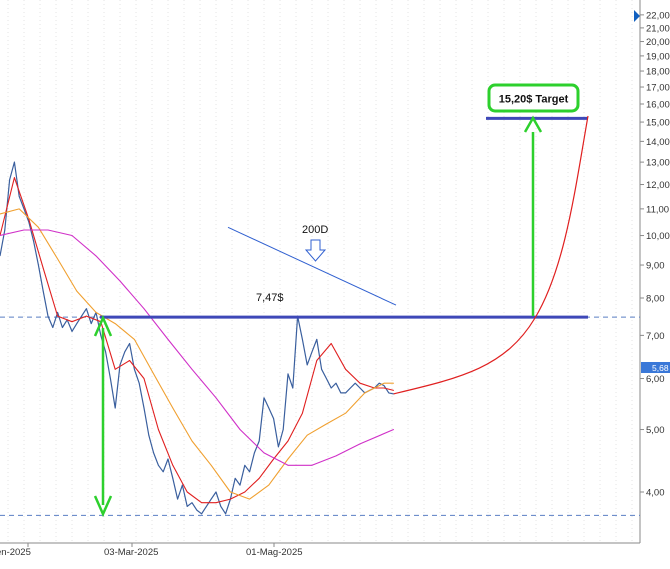 Image resolution: width=670 pixels, height=569 pixels. What do you see at coordinates (534, 100) in the screenshot?
I see `target-label: 15,20$ Target` at bounding box center [534, 100].